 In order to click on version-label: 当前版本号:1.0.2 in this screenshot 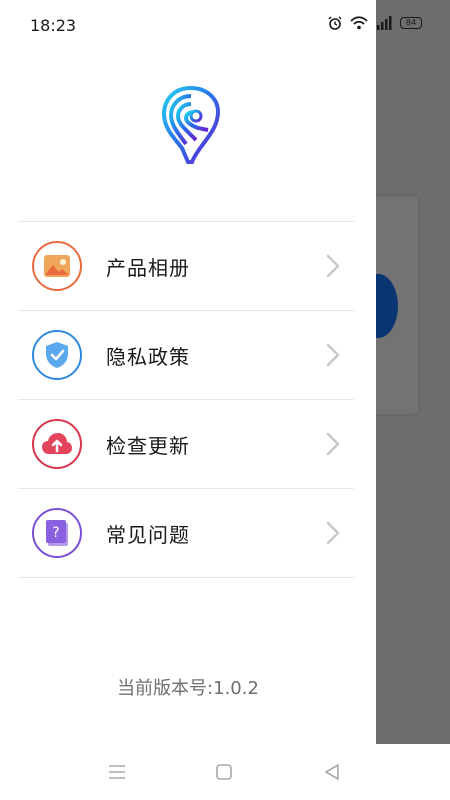, I will do `click(188, 688)`.